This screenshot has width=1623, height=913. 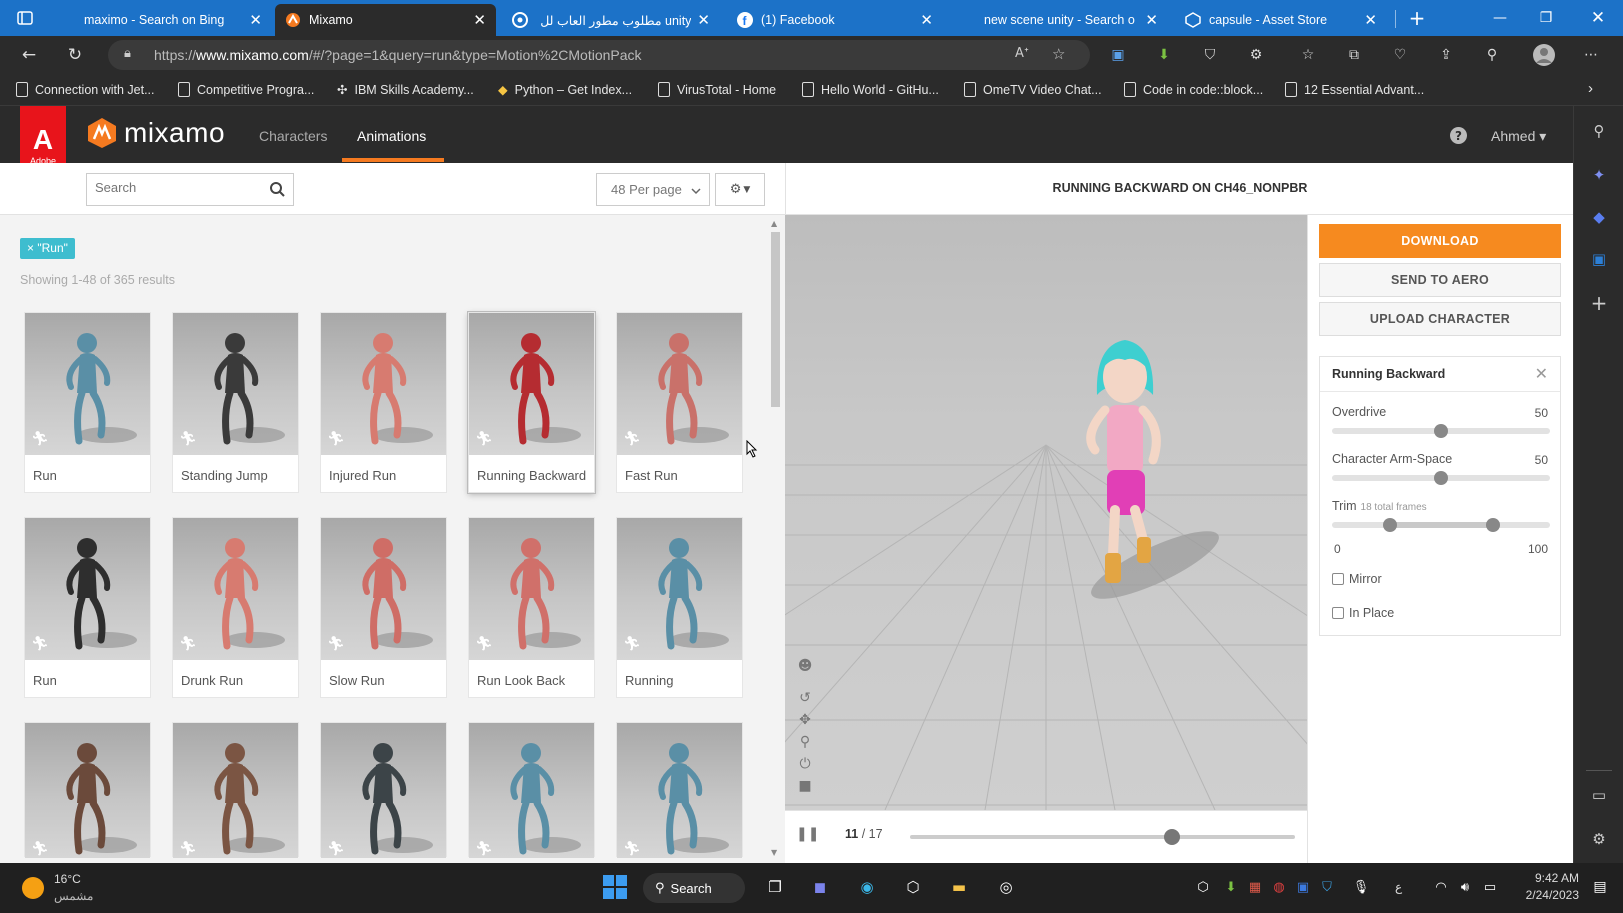 What do you see at coordinates (1492, 55) in the screenshot?
I see `feedback-icon: ⚲` at bounding box center [1492, 55].